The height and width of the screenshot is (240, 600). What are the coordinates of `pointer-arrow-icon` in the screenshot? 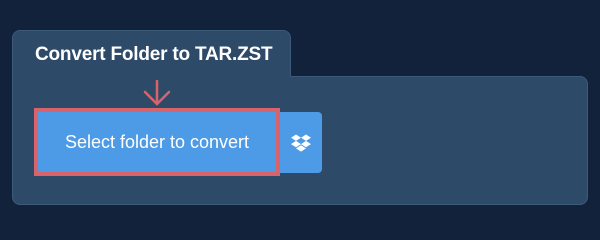 It's located at (157, 93).